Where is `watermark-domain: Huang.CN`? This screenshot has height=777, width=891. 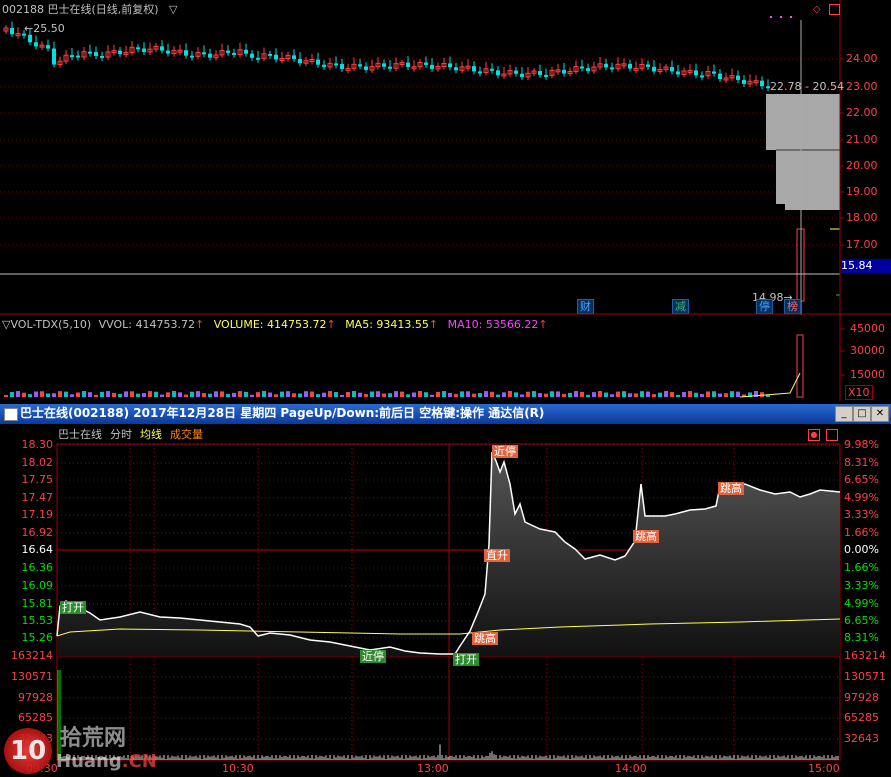
watermark-domain: Huang.CN is located at coordinates (106, 761).